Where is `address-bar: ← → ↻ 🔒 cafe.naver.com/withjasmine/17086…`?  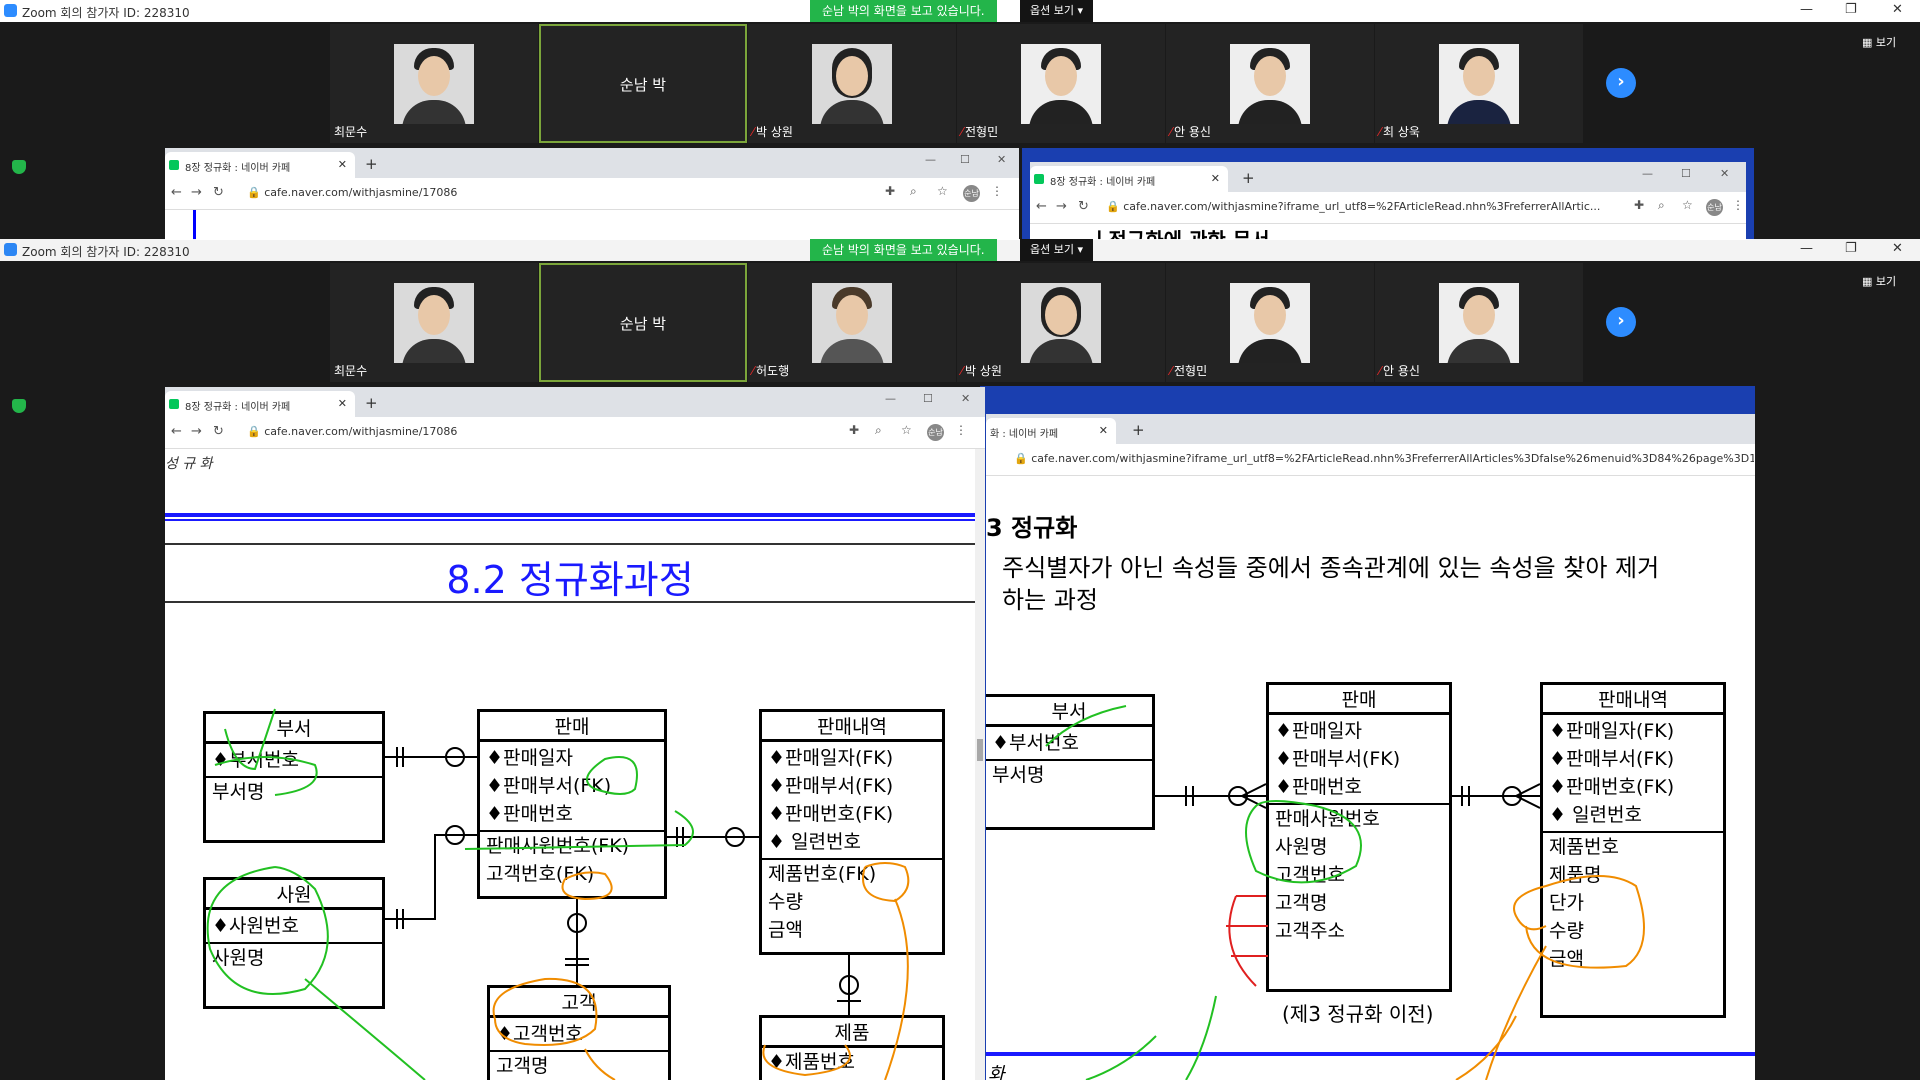
address-bar: ← → ↻ 🔒 cafe.naver.com/withjasmine/17086… is located at coordinates (575, 433).